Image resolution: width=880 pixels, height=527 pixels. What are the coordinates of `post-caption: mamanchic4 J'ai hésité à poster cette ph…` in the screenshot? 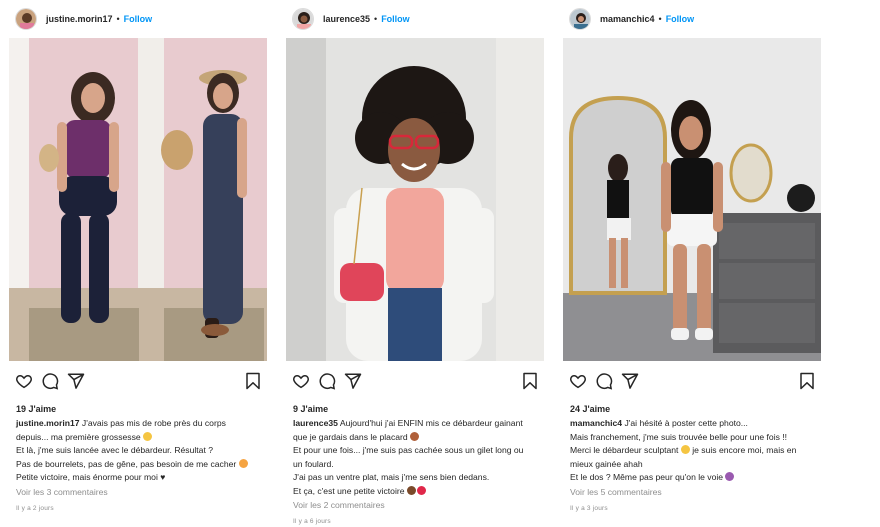 It's located at (692, 451).